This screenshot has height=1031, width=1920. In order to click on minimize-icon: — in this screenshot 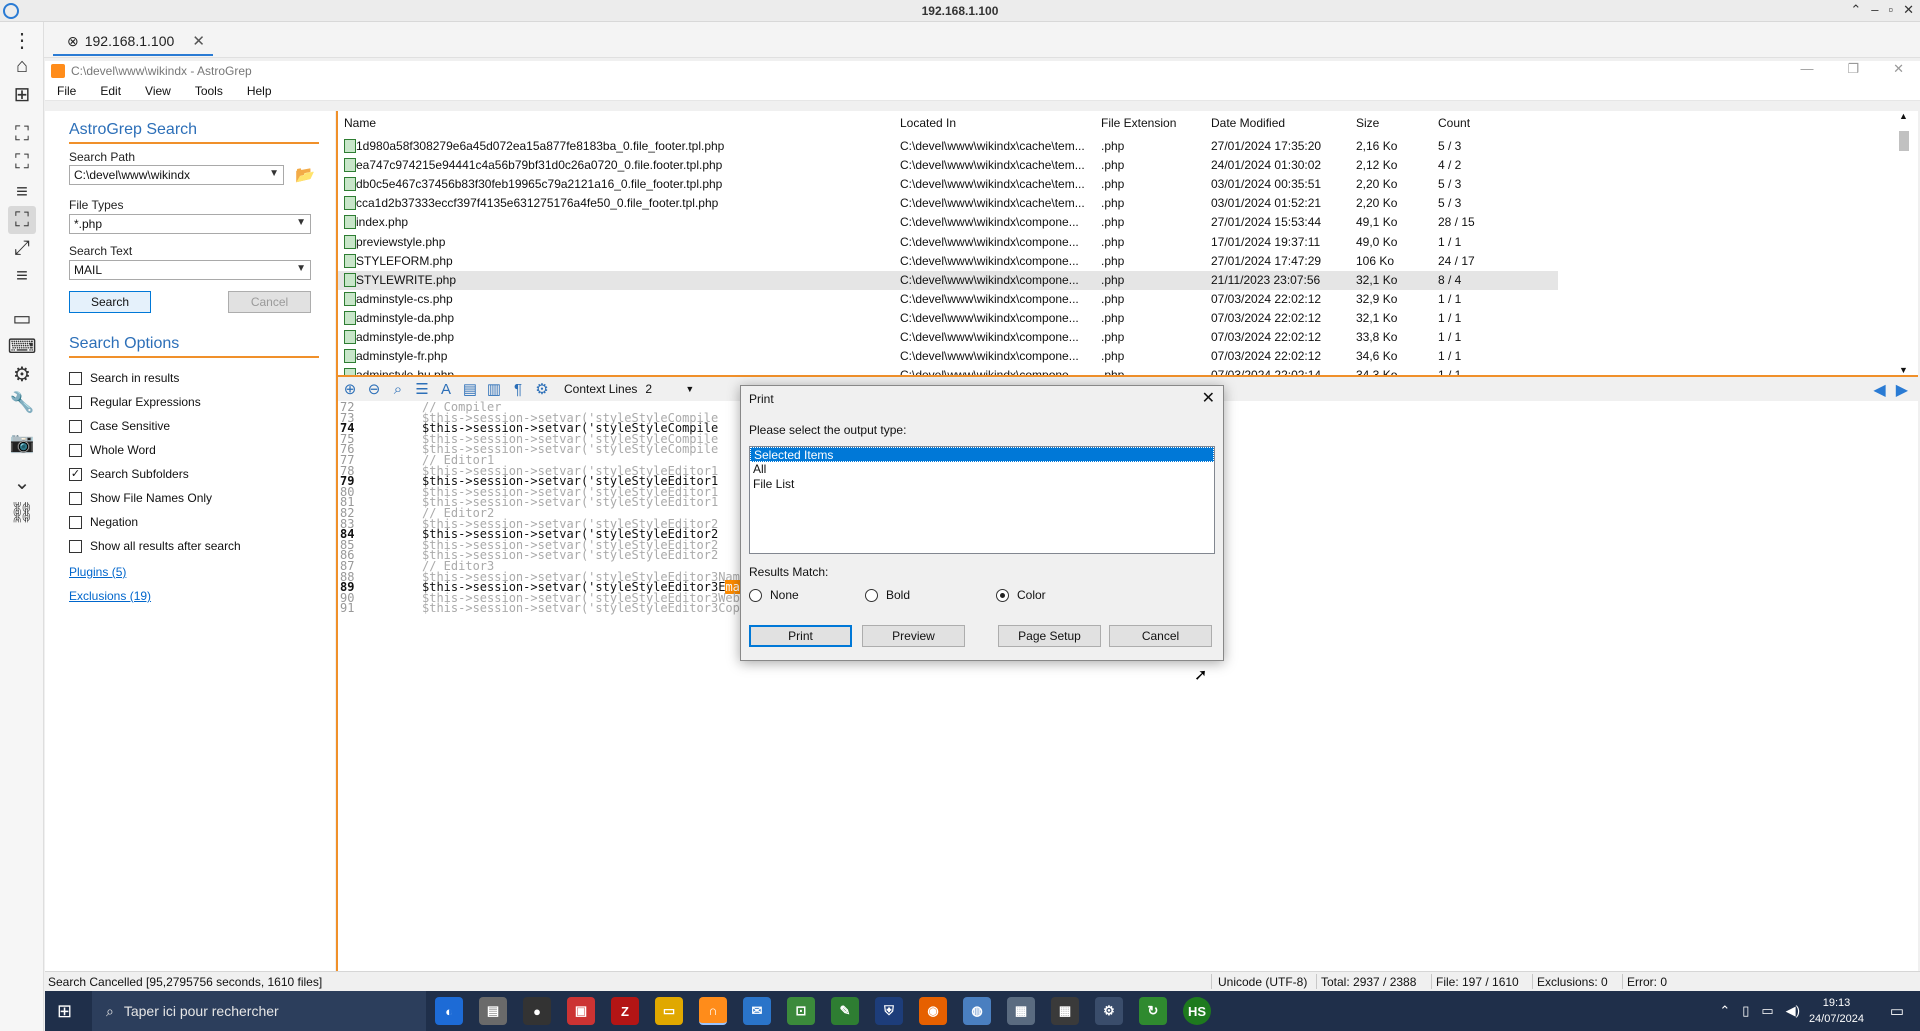, I will do `click(1806, 69)`.